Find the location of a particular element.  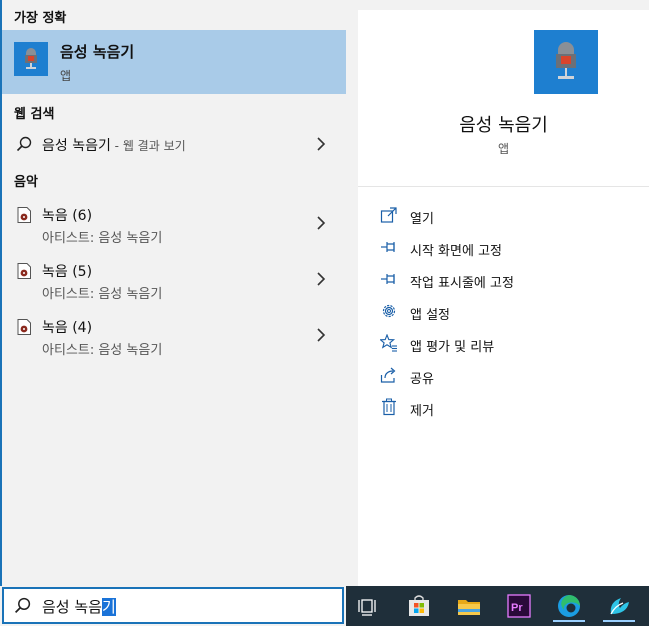

web-search-result: 음성 녹음기 - 웹 결과 보기 is located at coordinates (174, 144).